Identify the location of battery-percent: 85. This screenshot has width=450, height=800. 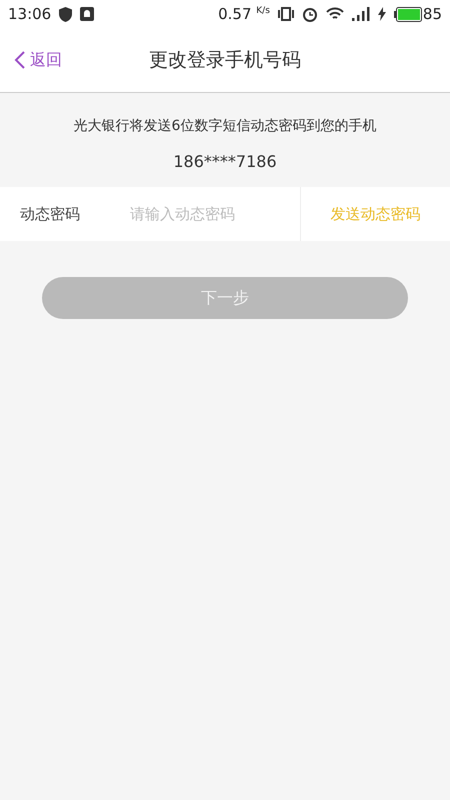
(432, 14).